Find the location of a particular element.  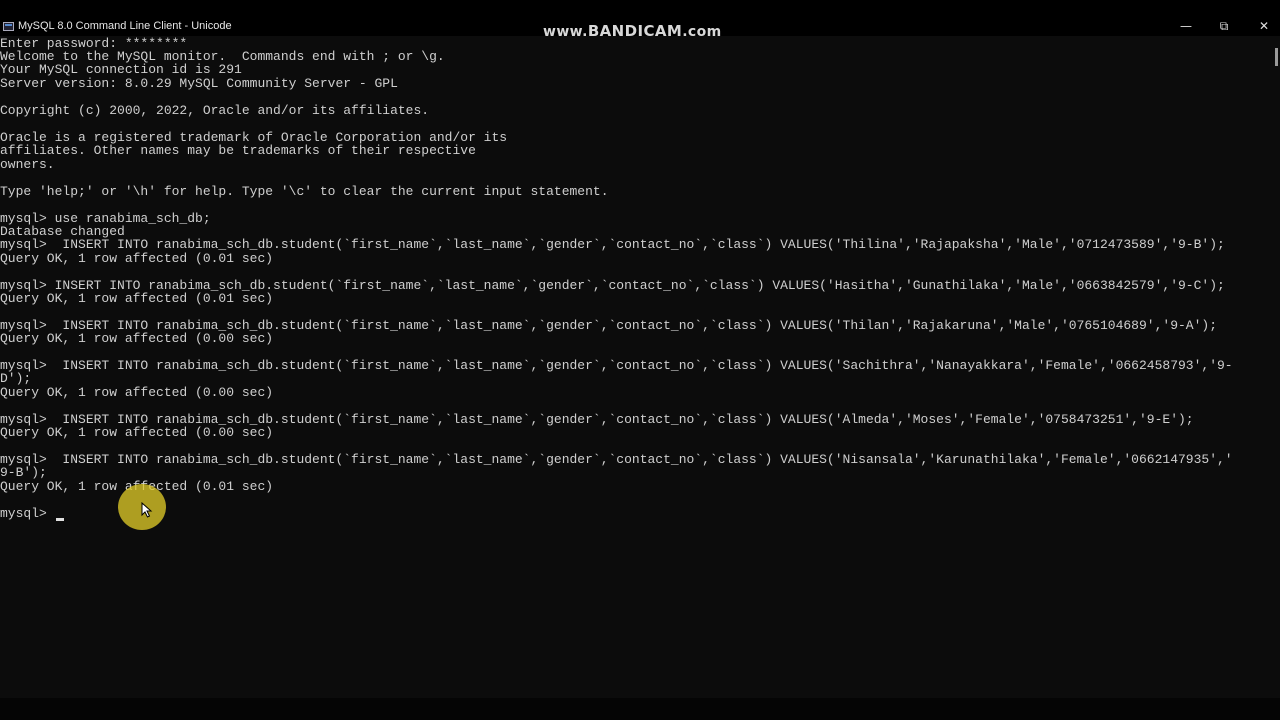

terminal-line: 9-B'); is located at coordinates (23, 472).